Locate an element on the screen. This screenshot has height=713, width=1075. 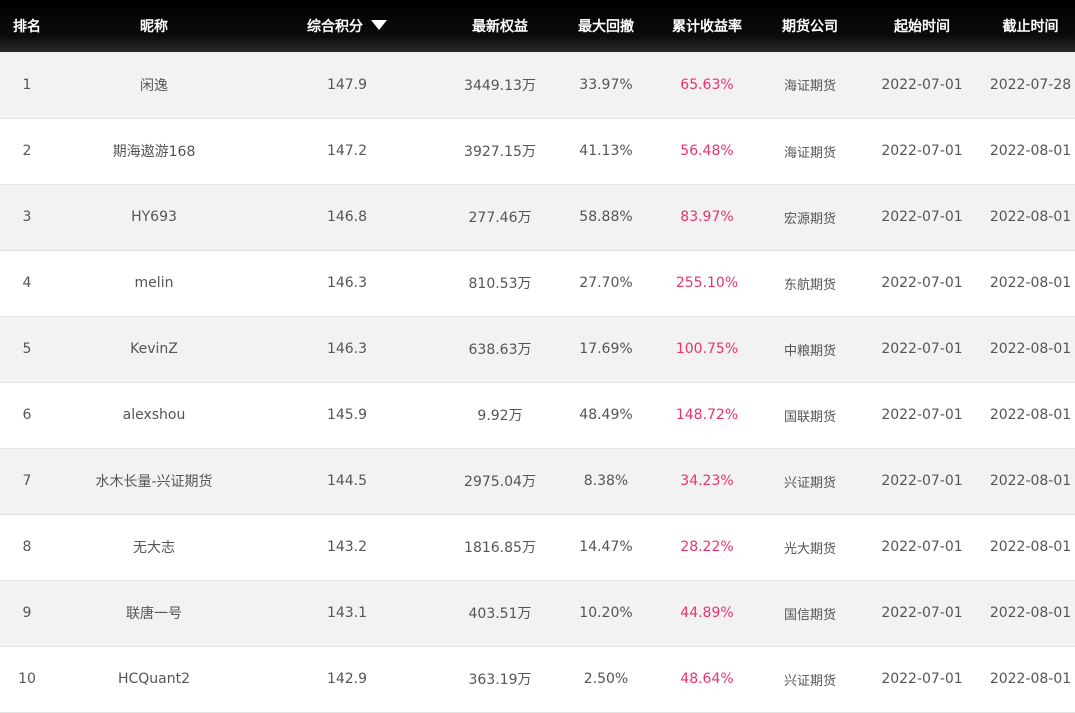
cell-equity: 403.51万 is located at coordinates (500, 614).